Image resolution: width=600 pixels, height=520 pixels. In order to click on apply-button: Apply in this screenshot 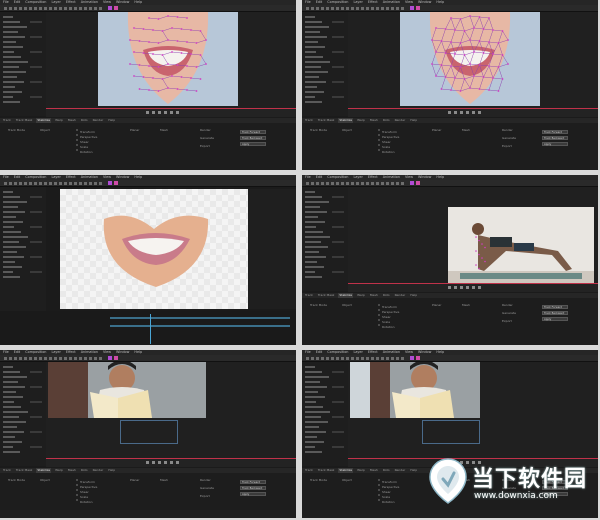, I will do `click(555, 319)`.